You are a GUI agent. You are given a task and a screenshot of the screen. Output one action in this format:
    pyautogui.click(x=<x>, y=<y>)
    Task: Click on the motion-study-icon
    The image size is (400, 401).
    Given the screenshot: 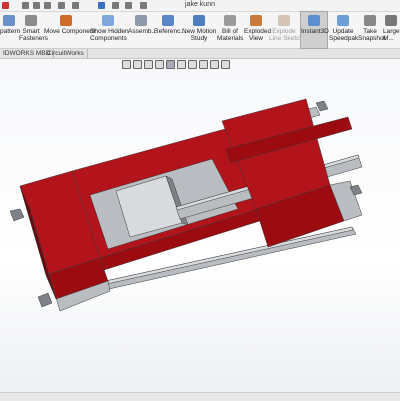 What is the action you would take?
    pyautogui.click(x=199, y=20)
    